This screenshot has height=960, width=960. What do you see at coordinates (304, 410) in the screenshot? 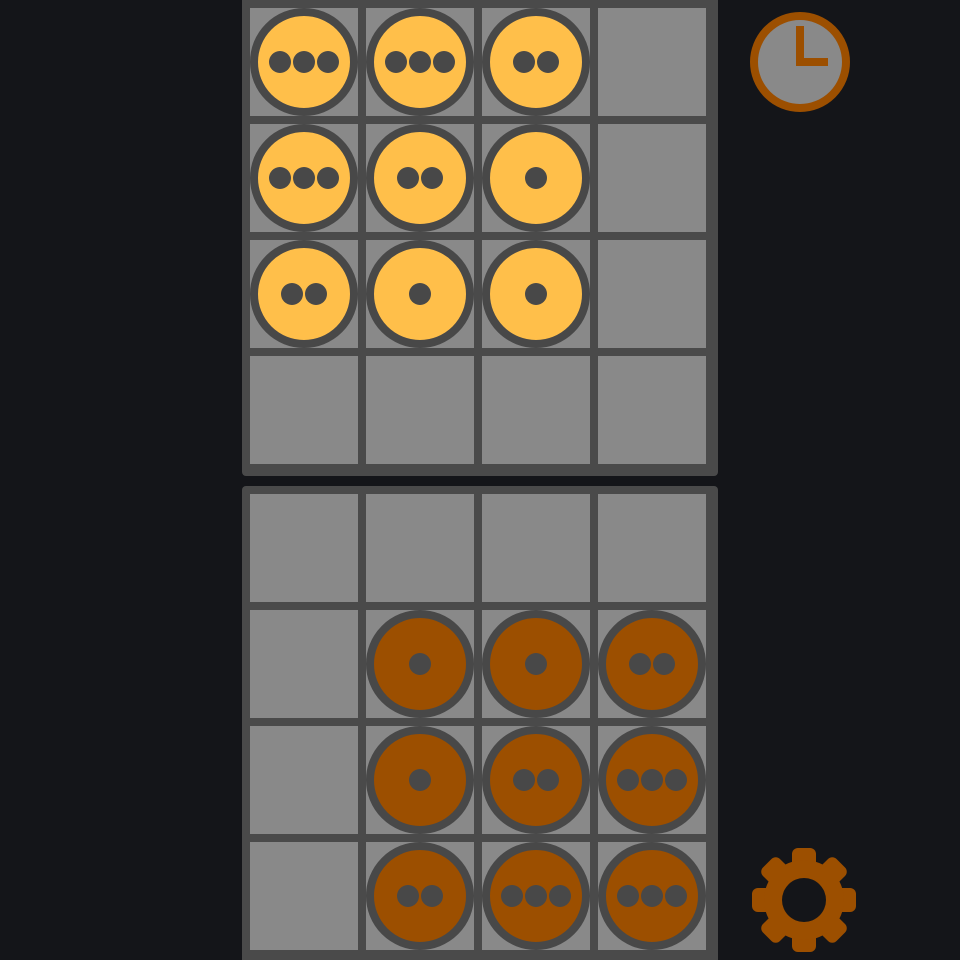
I see `top-board-cell-r4-c1` at bounding box center [304, 410].